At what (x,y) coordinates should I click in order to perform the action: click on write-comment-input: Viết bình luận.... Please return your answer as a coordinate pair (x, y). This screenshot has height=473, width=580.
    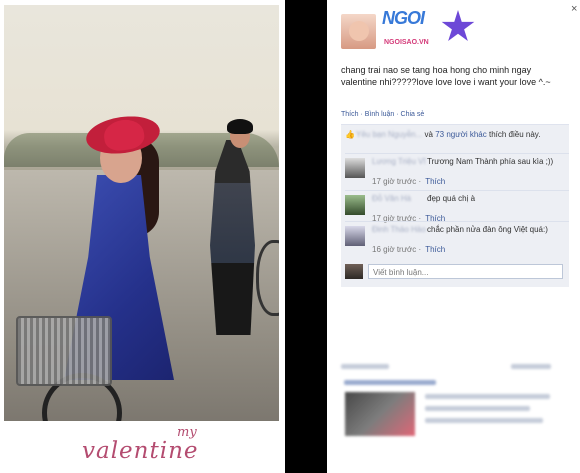
    Looking at the image, I should click on (465, 271).